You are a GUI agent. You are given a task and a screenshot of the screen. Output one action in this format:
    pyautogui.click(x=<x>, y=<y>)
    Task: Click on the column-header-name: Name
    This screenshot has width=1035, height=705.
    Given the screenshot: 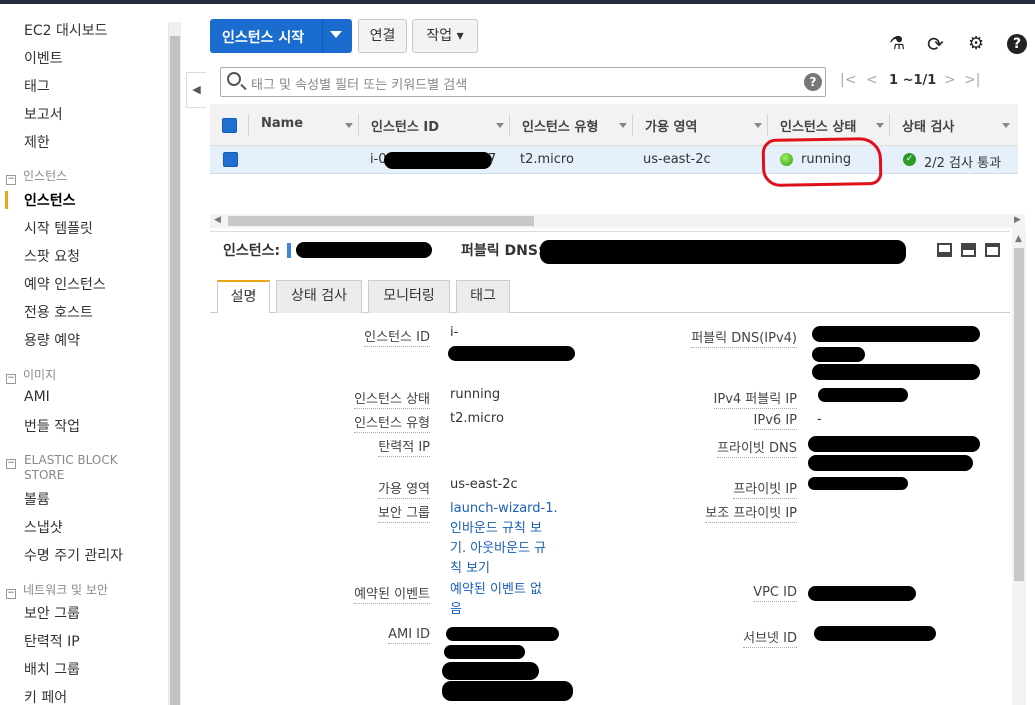 What is the action you would take?
    pyautogui.click(x=282, y=123)
    